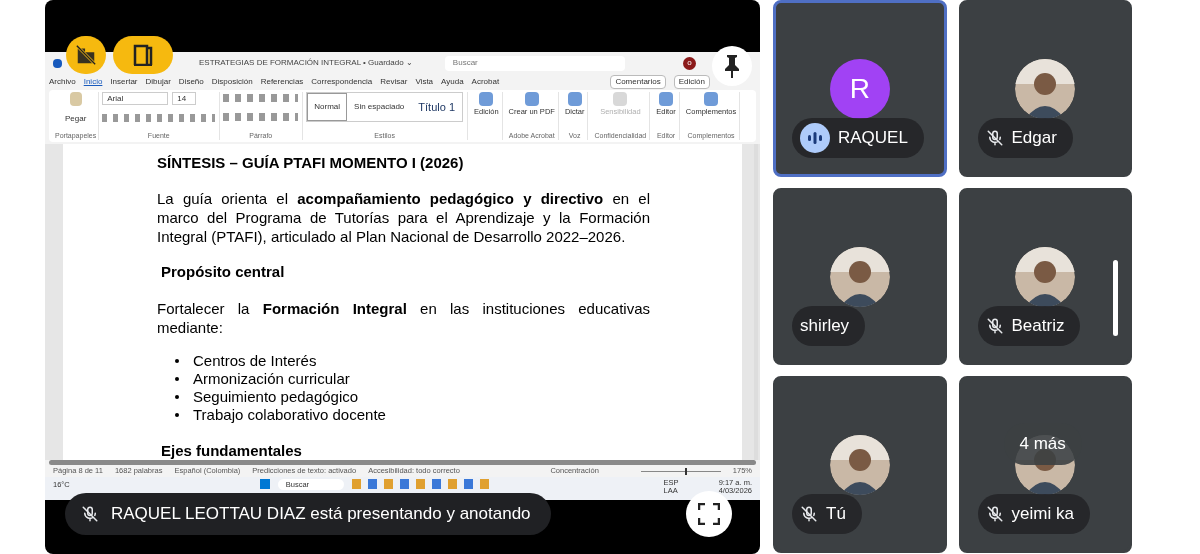  I want to click on section-heading: Propósito central, so click(223, 271).